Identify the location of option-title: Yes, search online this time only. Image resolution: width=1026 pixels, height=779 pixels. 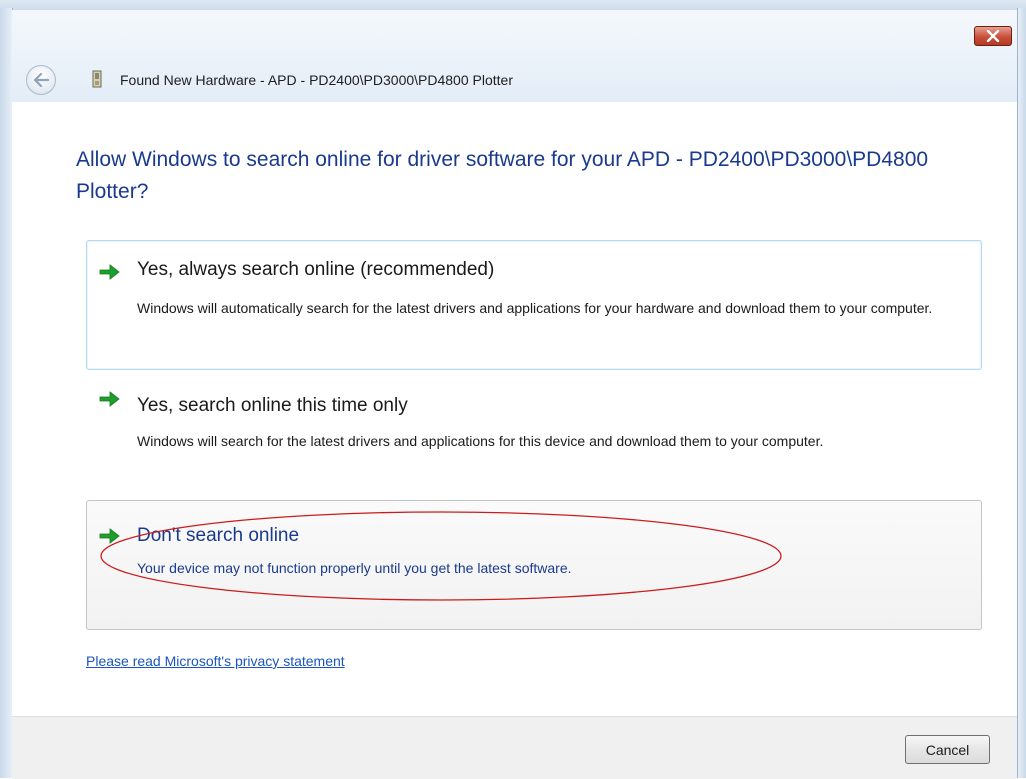
(272, 405).